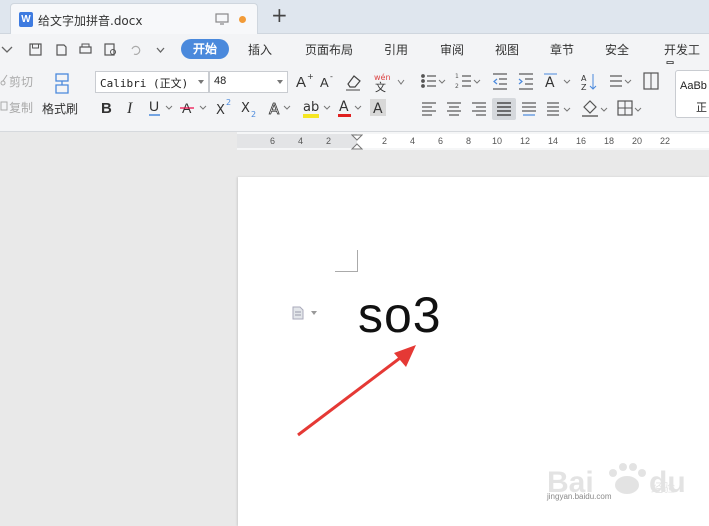  I want to click on document-tab: W 给文字加拼音.docx, so click(134, 18).